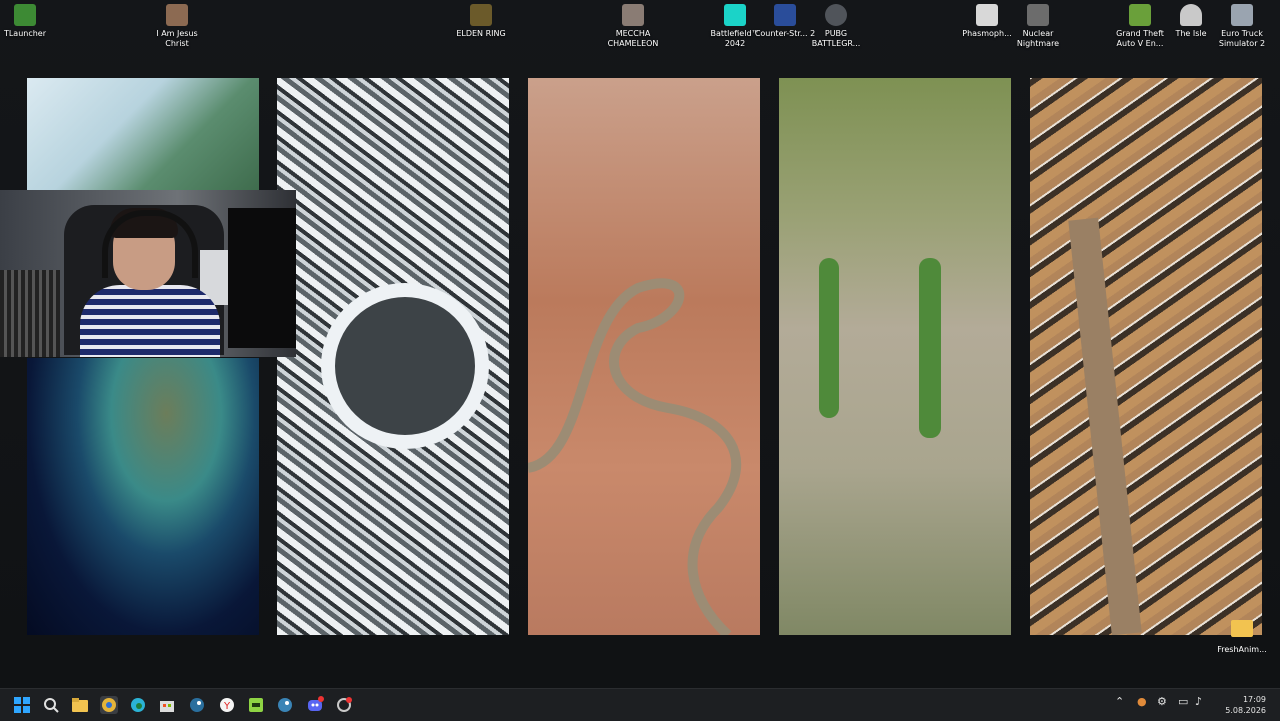  I want to click on edge-button, so click(138, 705).